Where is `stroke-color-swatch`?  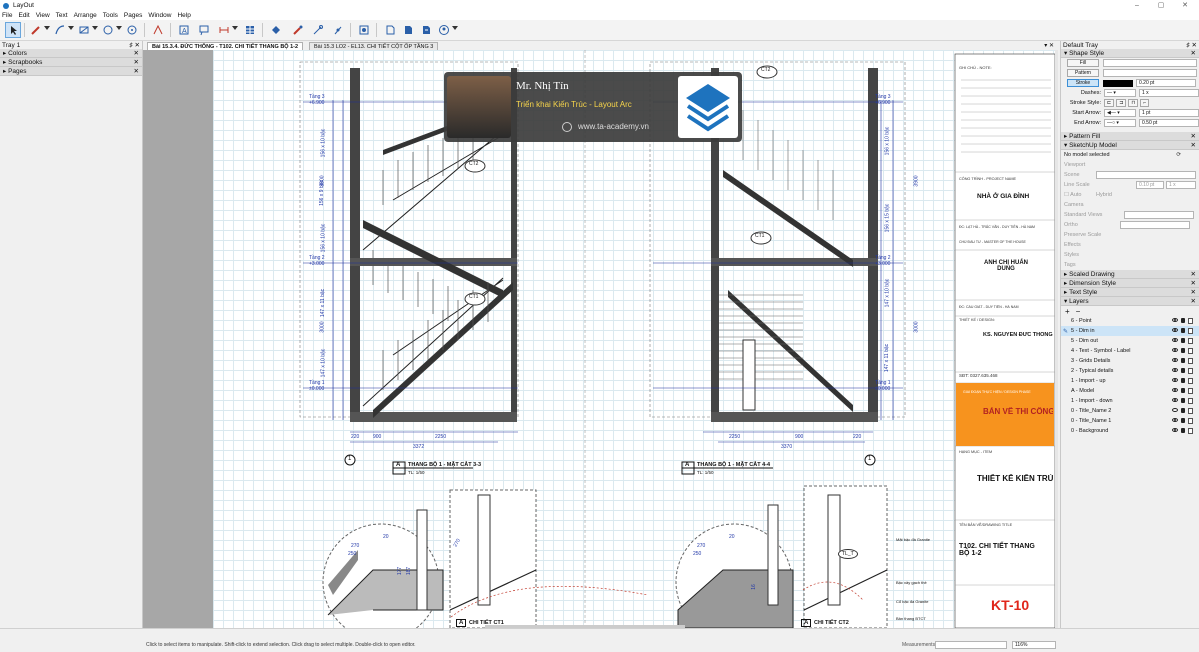
stroke-color-swatch is located at coordinates (1118, 83).